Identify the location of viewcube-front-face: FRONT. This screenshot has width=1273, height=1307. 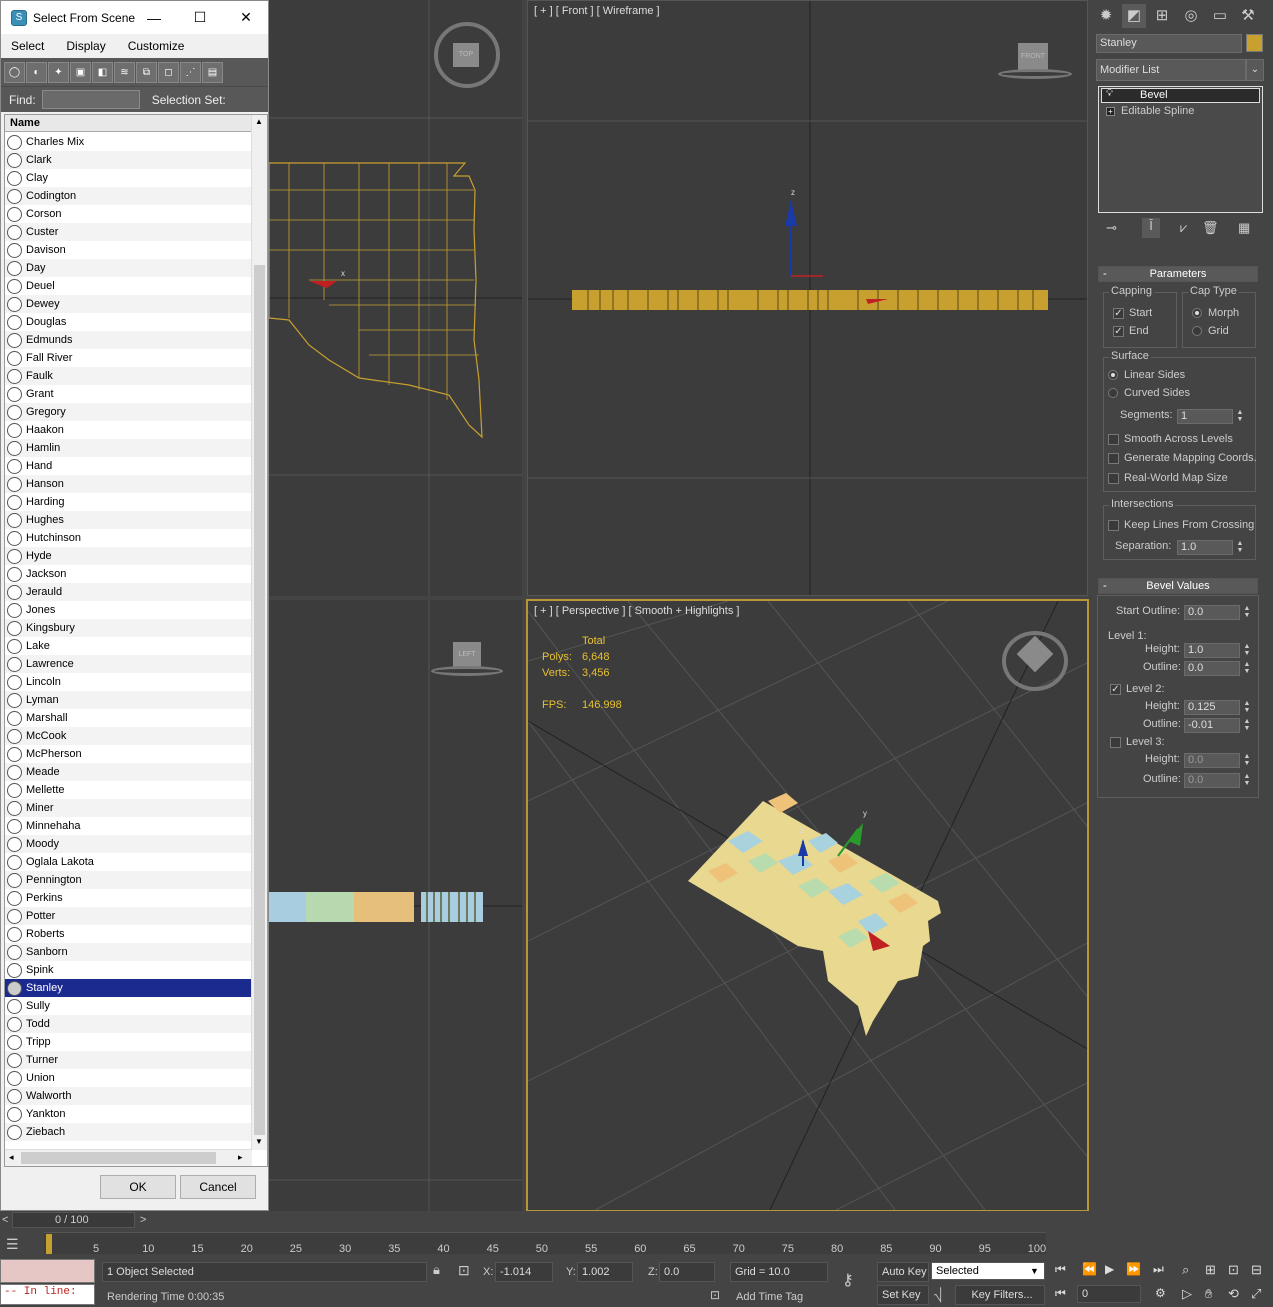
(1033, 57).